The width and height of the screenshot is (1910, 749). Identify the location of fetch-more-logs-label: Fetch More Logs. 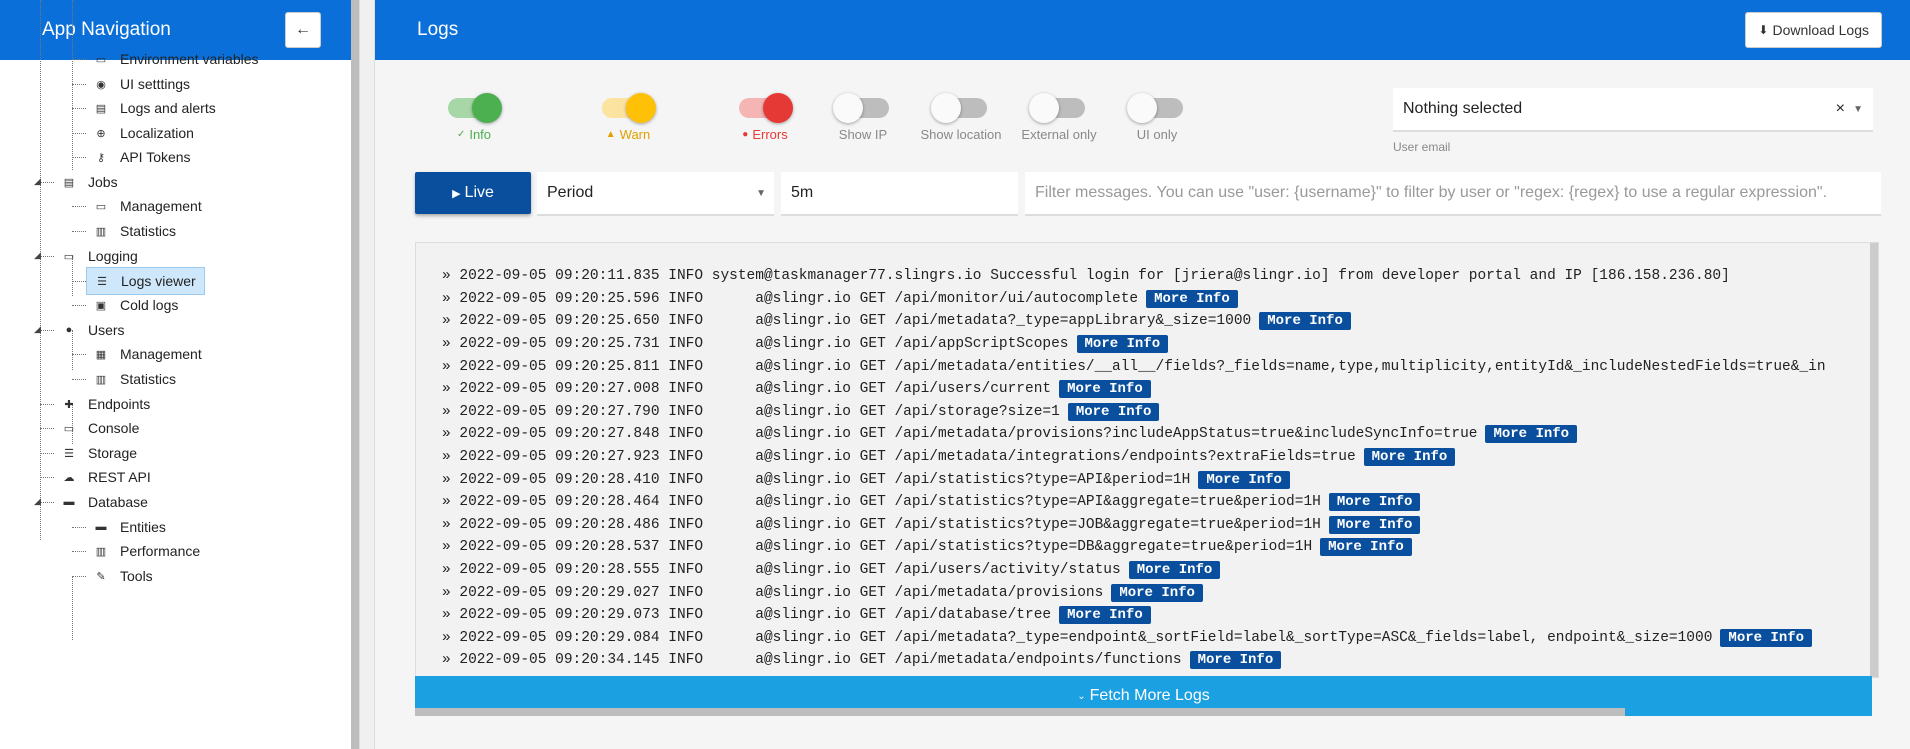
(1149, 695).